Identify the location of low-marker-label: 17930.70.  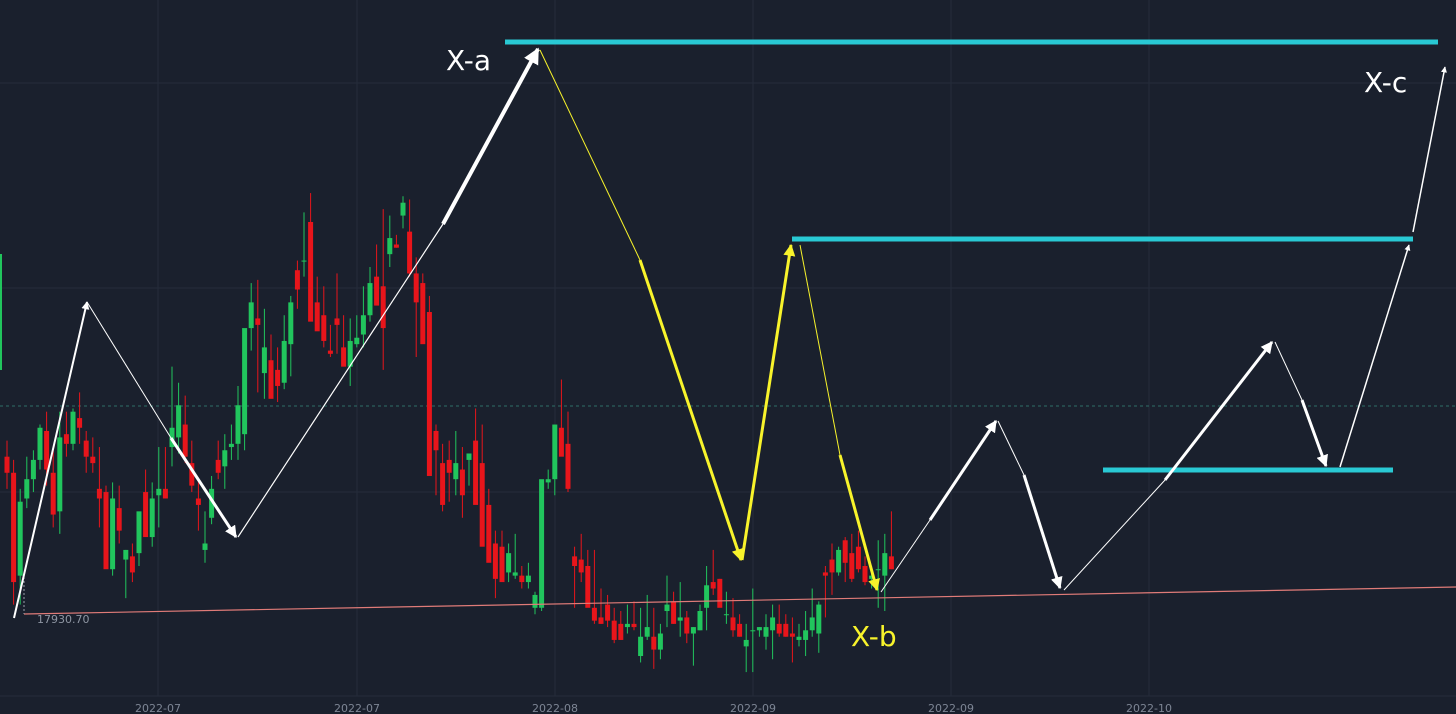
(63, 619).